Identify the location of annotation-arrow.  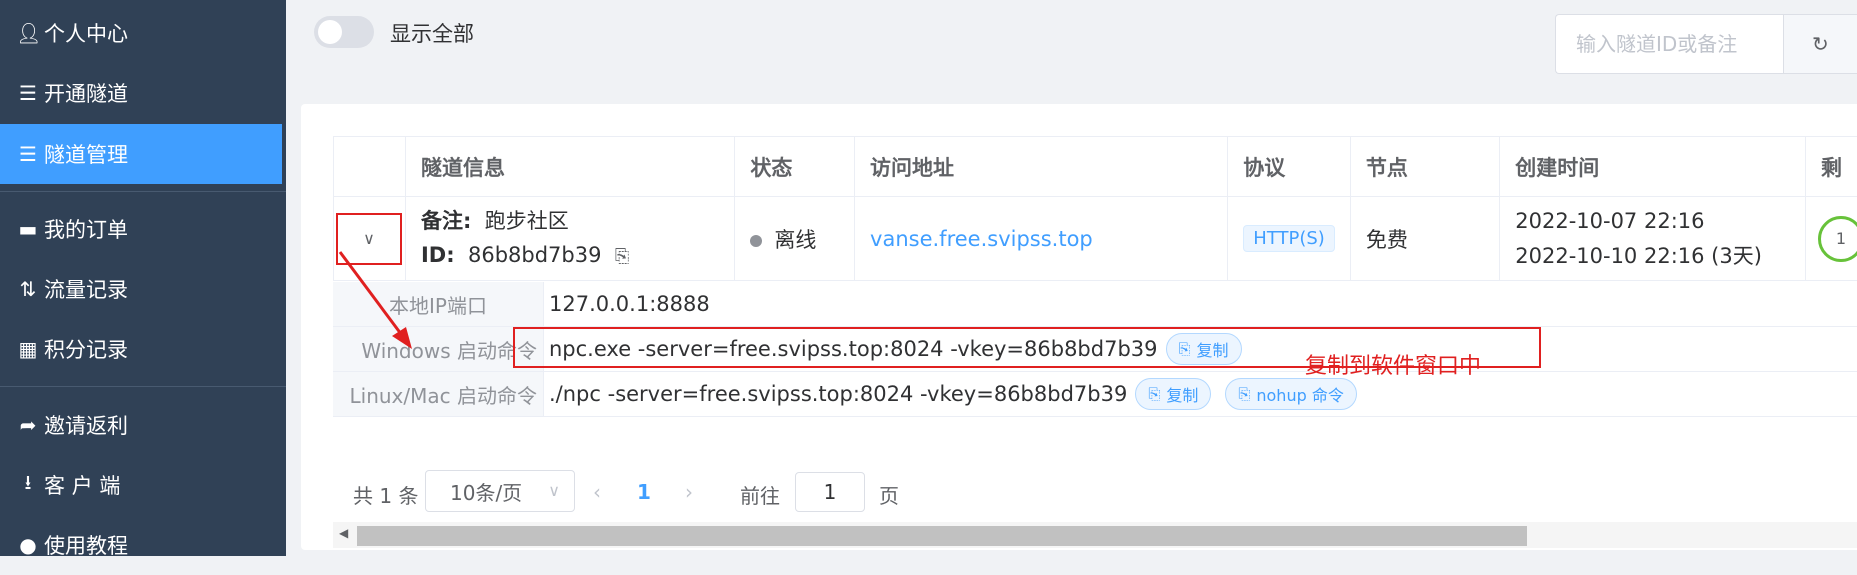
(373, 297).